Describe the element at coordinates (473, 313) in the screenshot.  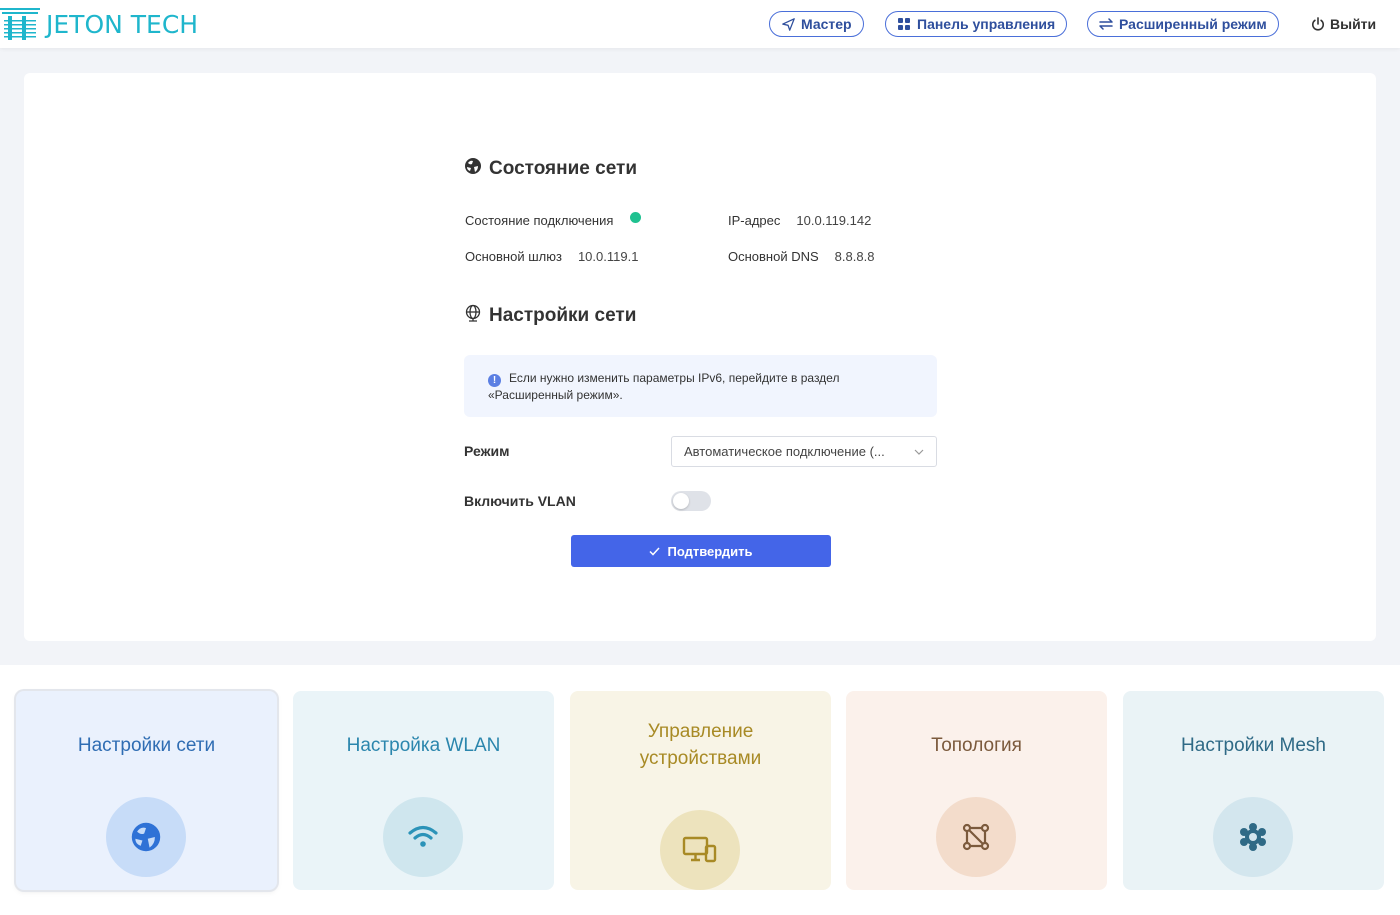
I see `network-icon` at that location.